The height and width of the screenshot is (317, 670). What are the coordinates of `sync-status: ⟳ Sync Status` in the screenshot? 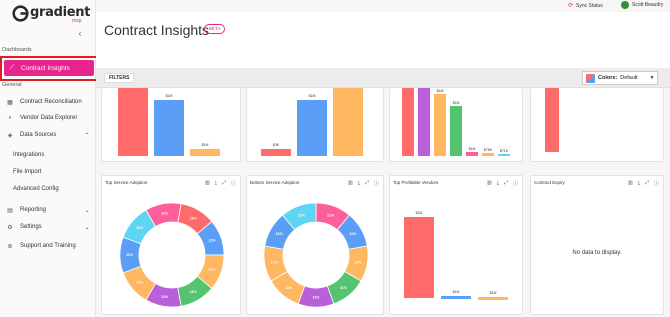 It's located at (585, 6).